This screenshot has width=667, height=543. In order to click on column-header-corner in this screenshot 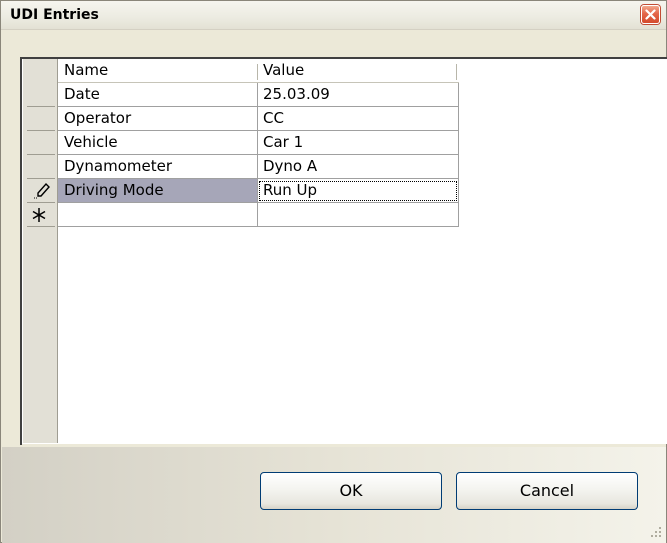, I will do `click(40, 71)`.